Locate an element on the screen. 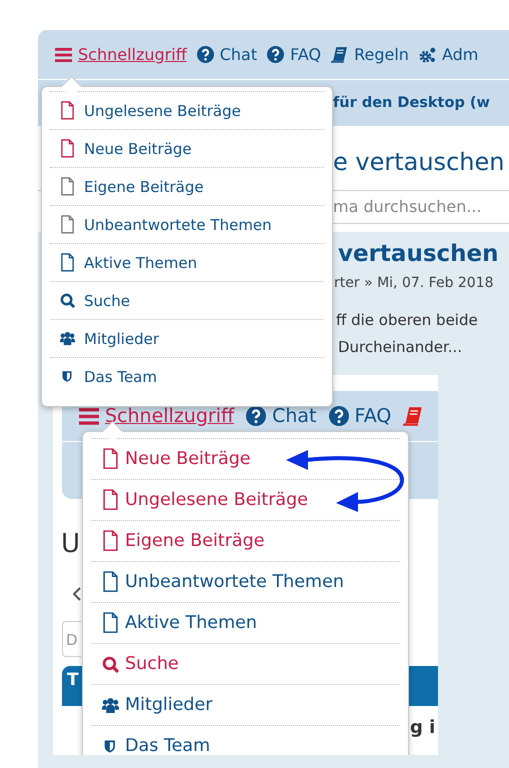 Image resolution: width=509 pixels, height=768 pixels. chevron-left-icon is located at coordinates (77, 594).